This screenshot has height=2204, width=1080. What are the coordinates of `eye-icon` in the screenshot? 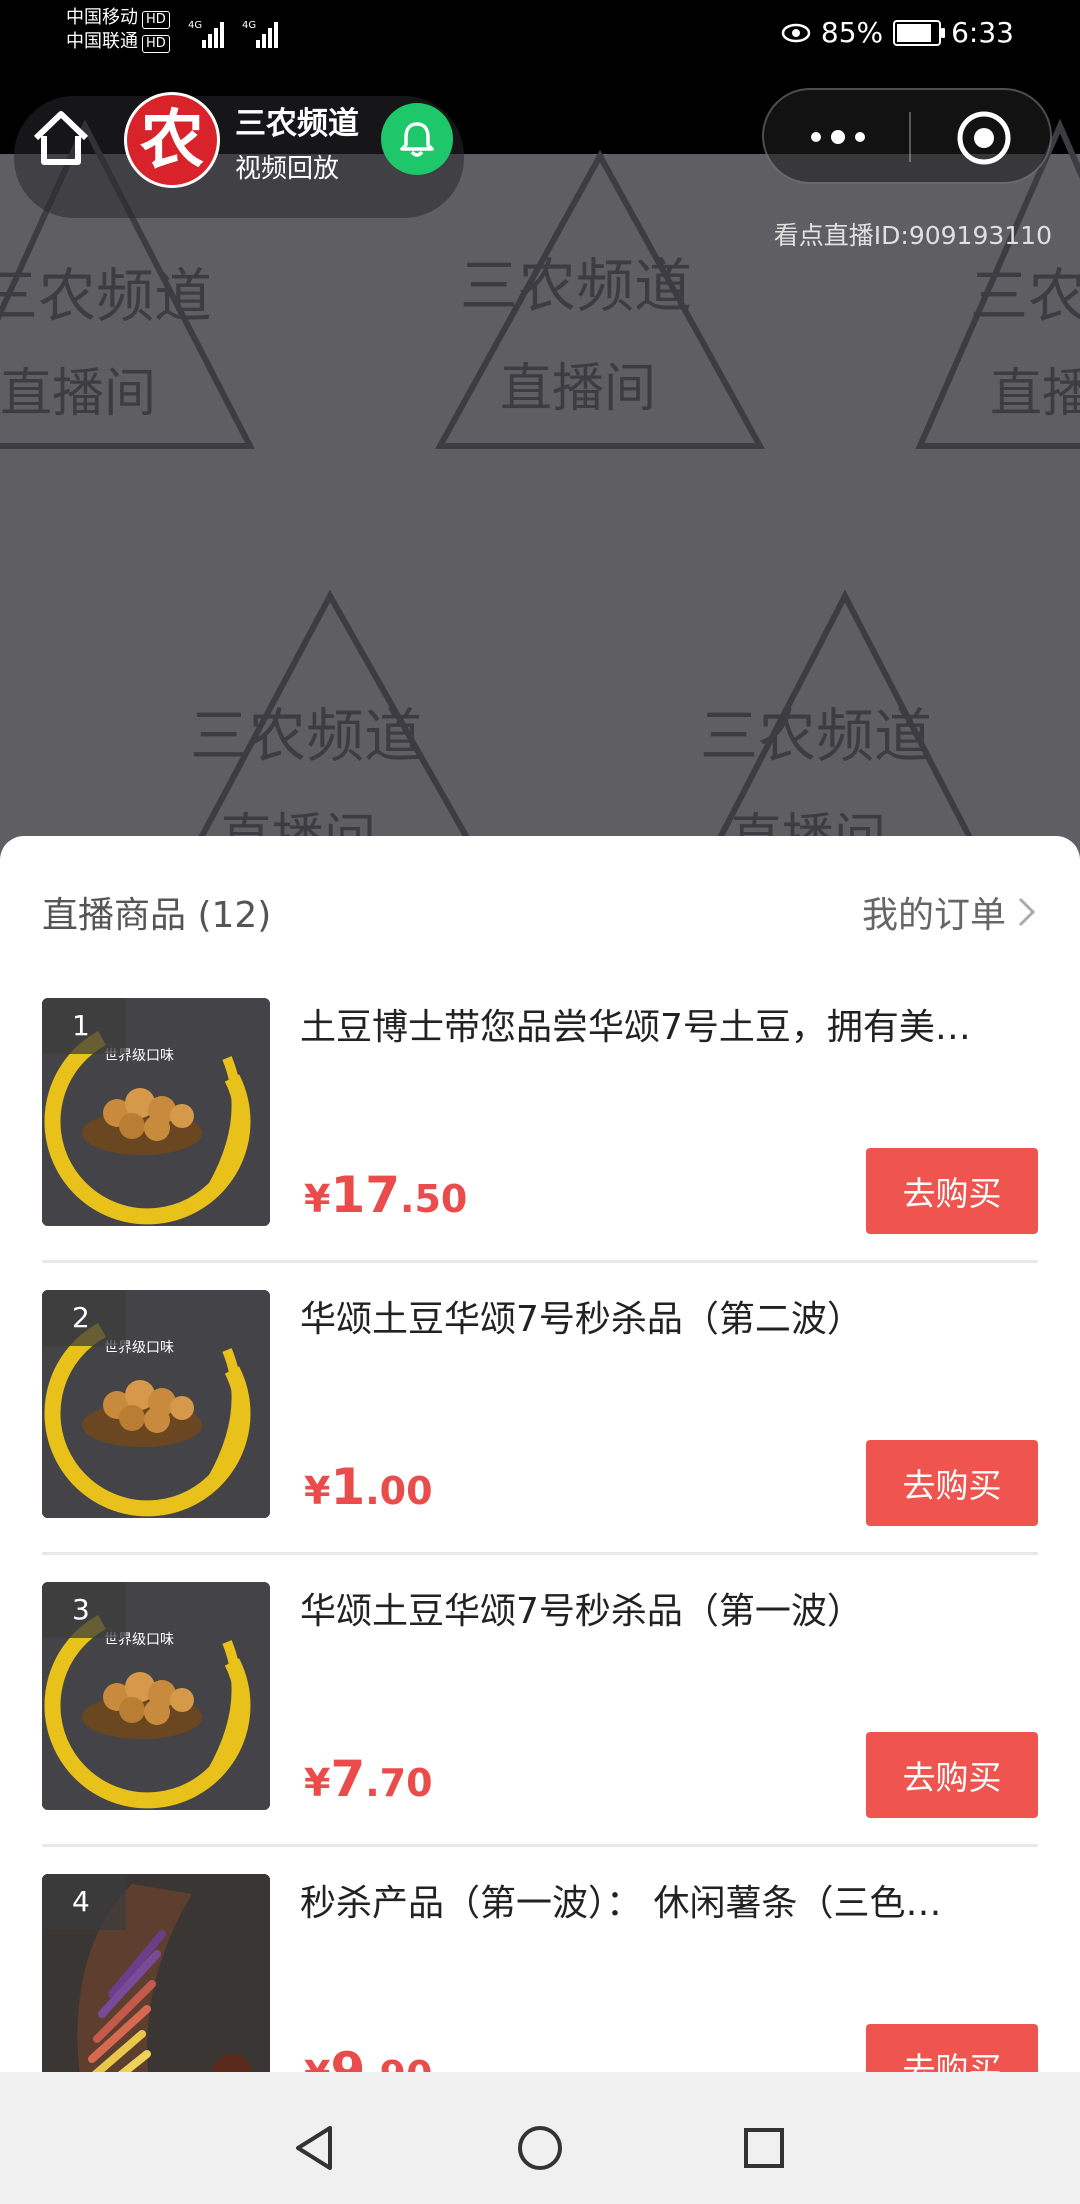 It's located at (796, 33).